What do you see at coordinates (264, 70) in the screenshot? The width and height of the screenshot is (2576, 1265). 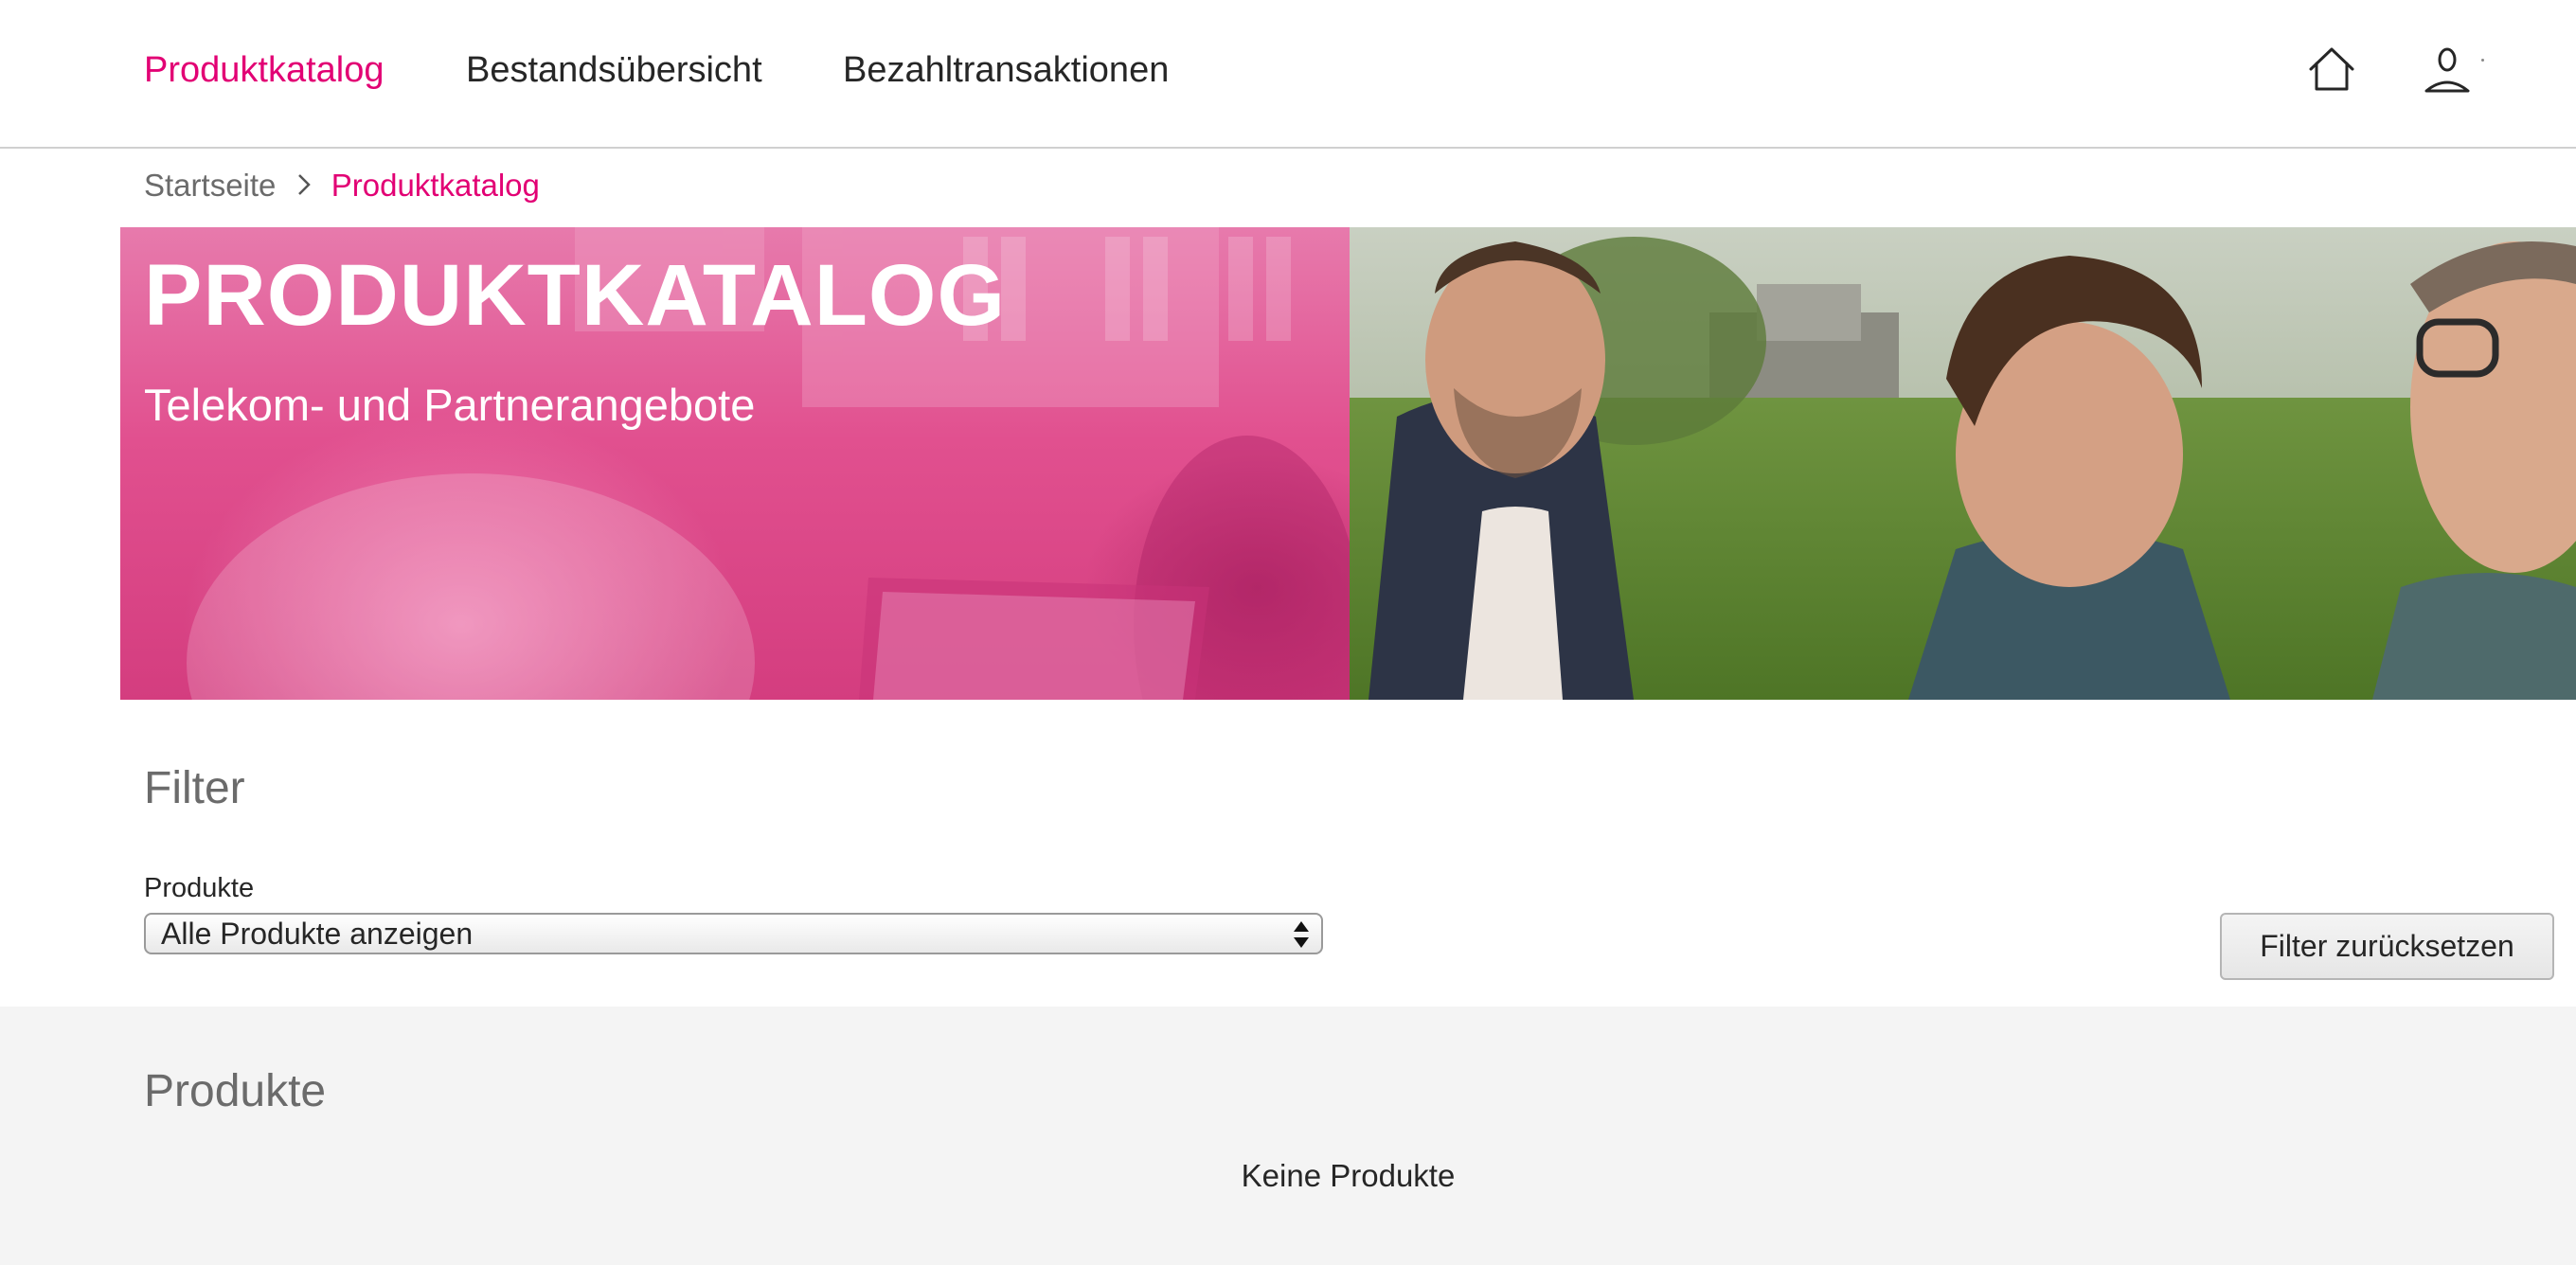 I see `nav-item-produktkatalog: Produktkatalog` at bounding box center [264, 70].